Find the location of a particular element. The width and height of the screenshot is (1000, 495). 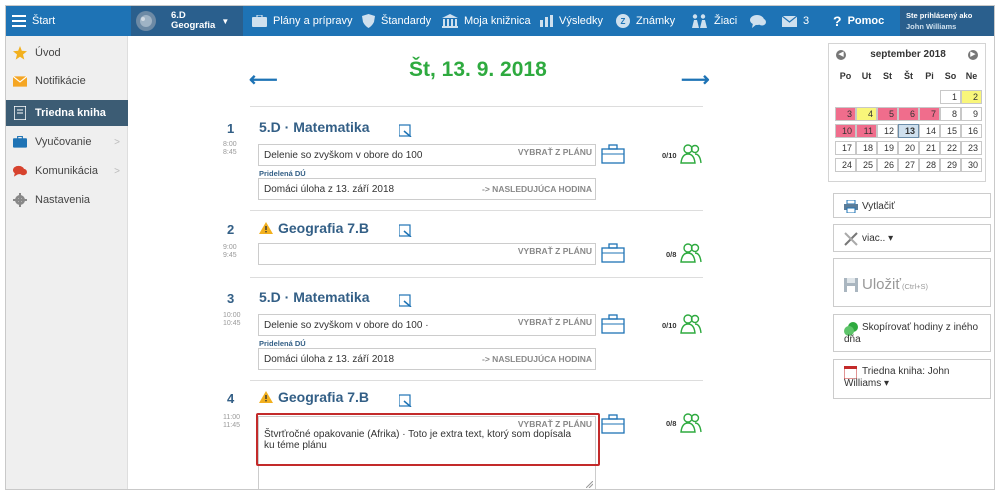

copy-lessons-button: Skopírovať hodiny z iného dňa is located at coordinates (912, 333).